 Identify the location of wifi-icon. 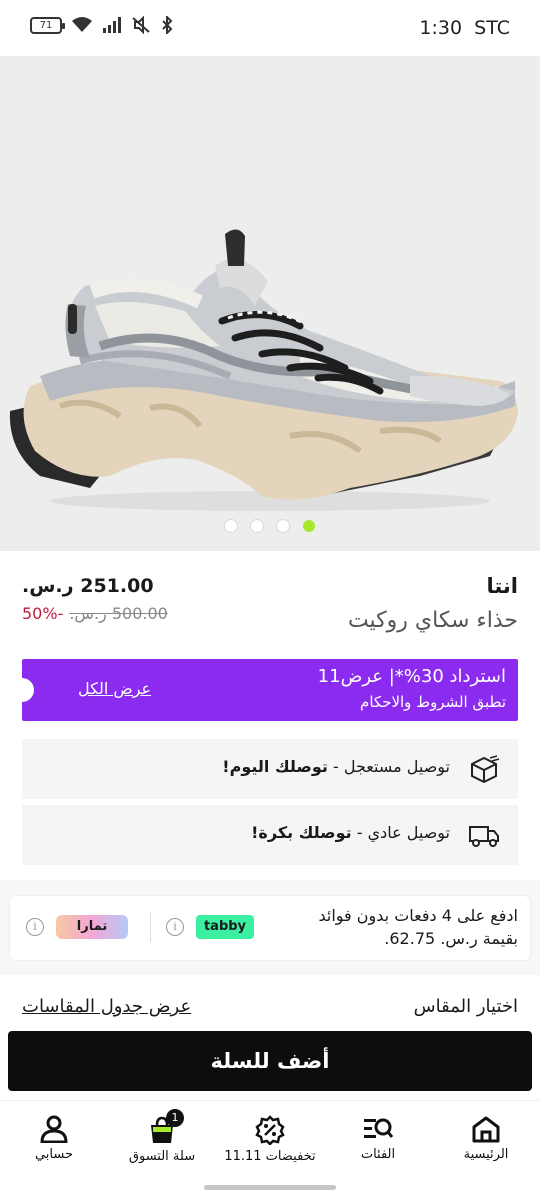
(82, 24).